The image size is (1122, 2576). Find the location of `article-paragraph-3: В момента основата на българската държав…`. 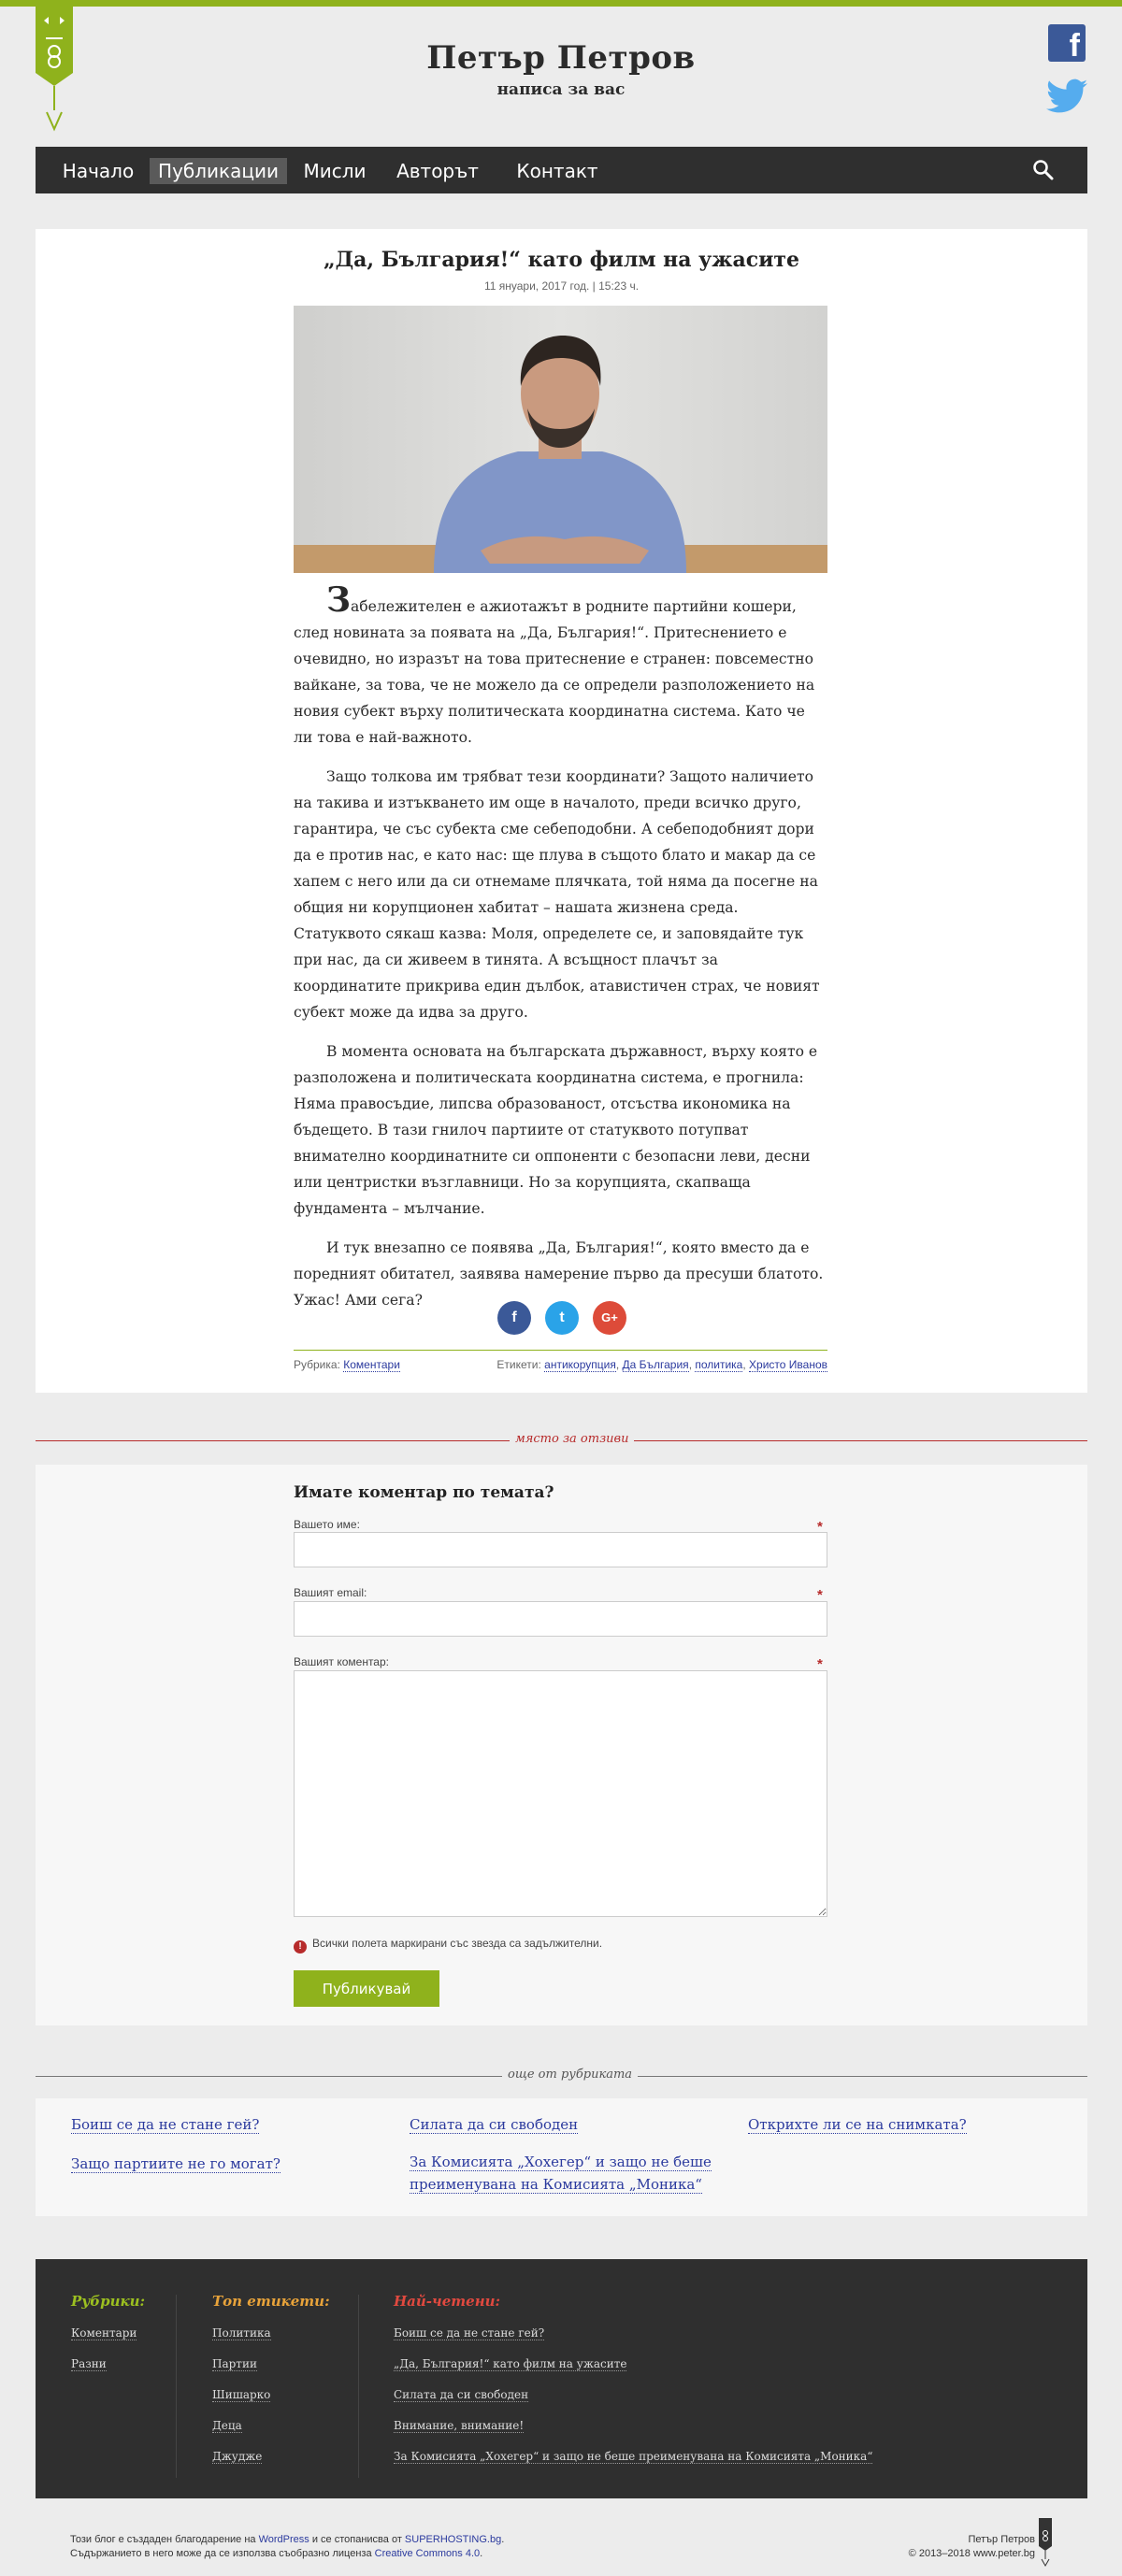

article-paragraph-3: В момента основата на българската държав… is located at coordinates (556, 1130).